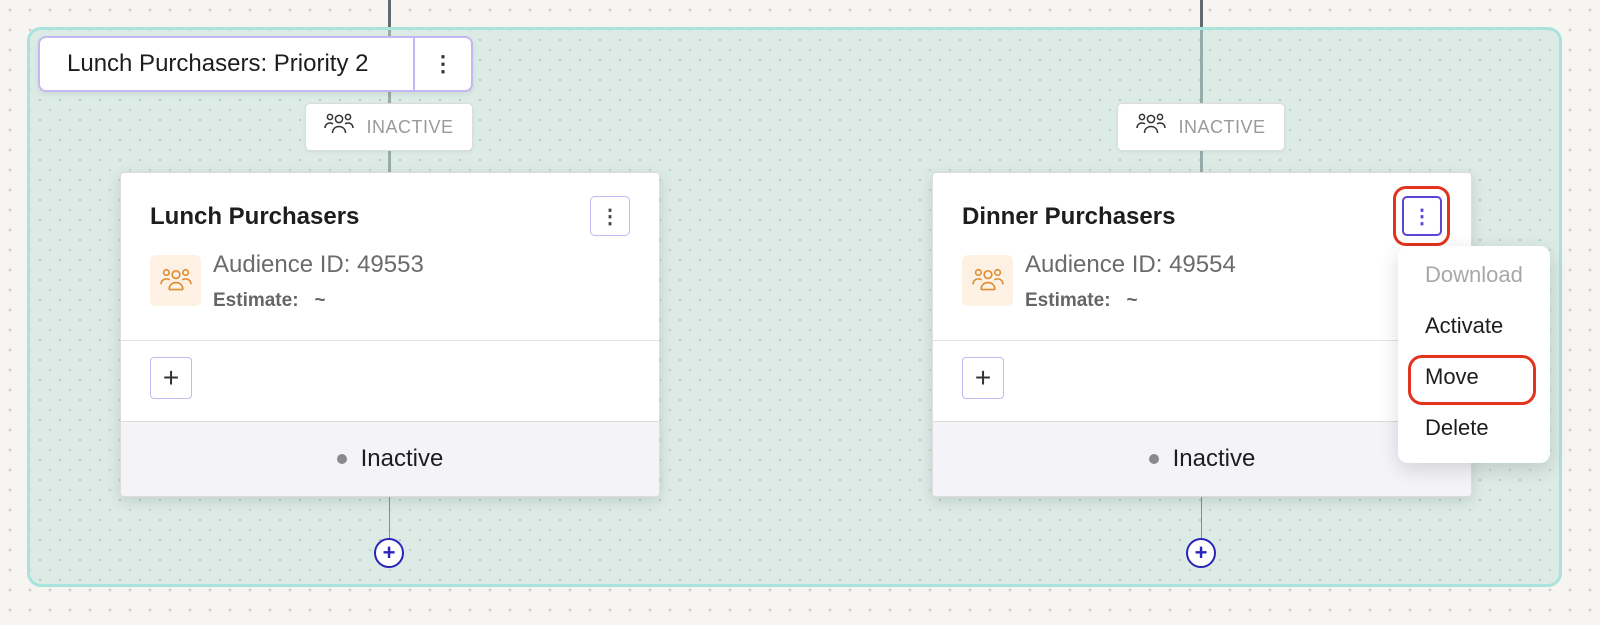 This screenshot has width=1600, height=625. I want to click on group-menu-button: ⋮, so click(442, 64).